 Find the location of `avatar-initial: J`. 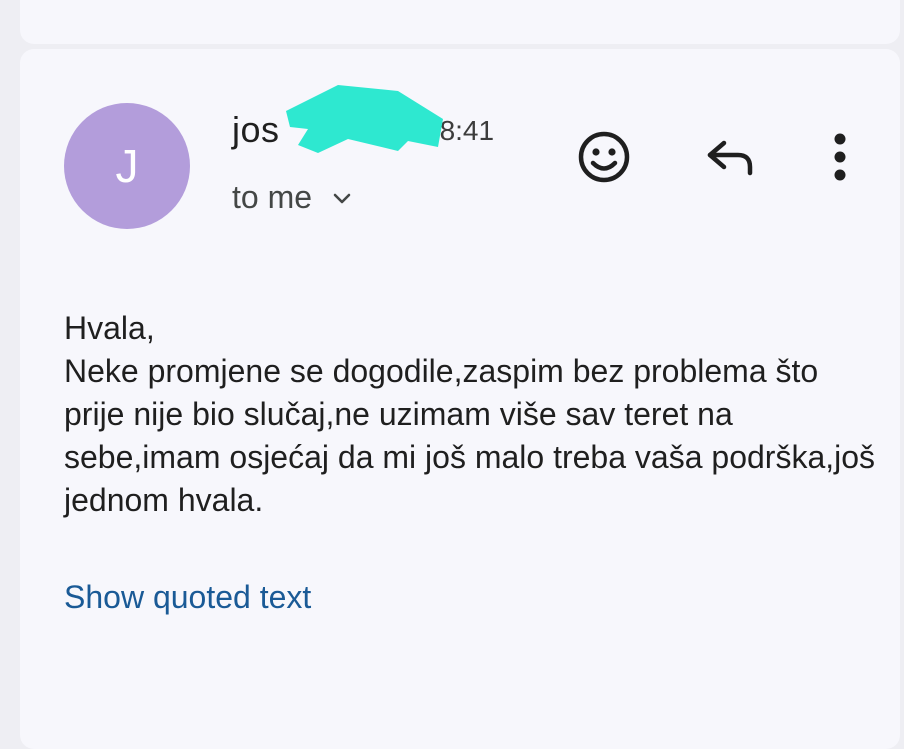

avatar-initial: J is located at coordinates (127, 166).